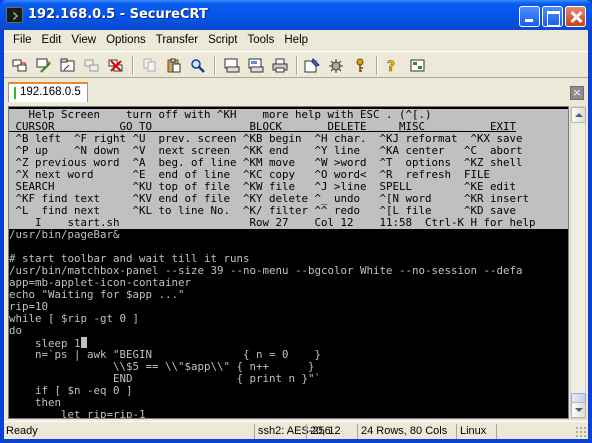 This screenshot has height=443, width=592. What do you see at coordinates (52, 40) in the screenshot?
I see `menu-edit: Edit` at bounding box center [52, 40].